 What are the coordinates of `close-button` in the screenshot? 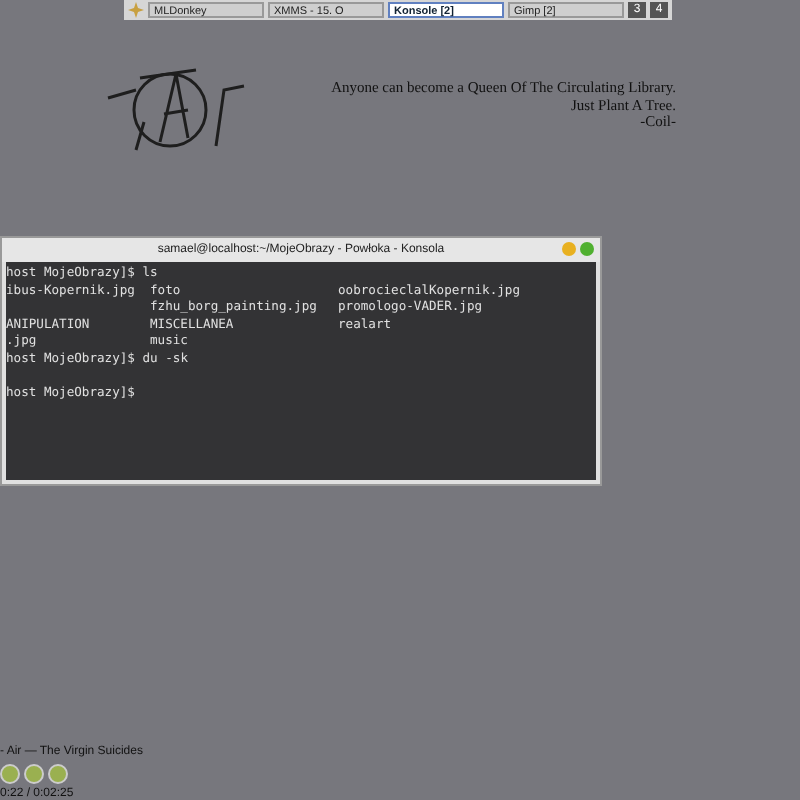 It's located at (587, 249).